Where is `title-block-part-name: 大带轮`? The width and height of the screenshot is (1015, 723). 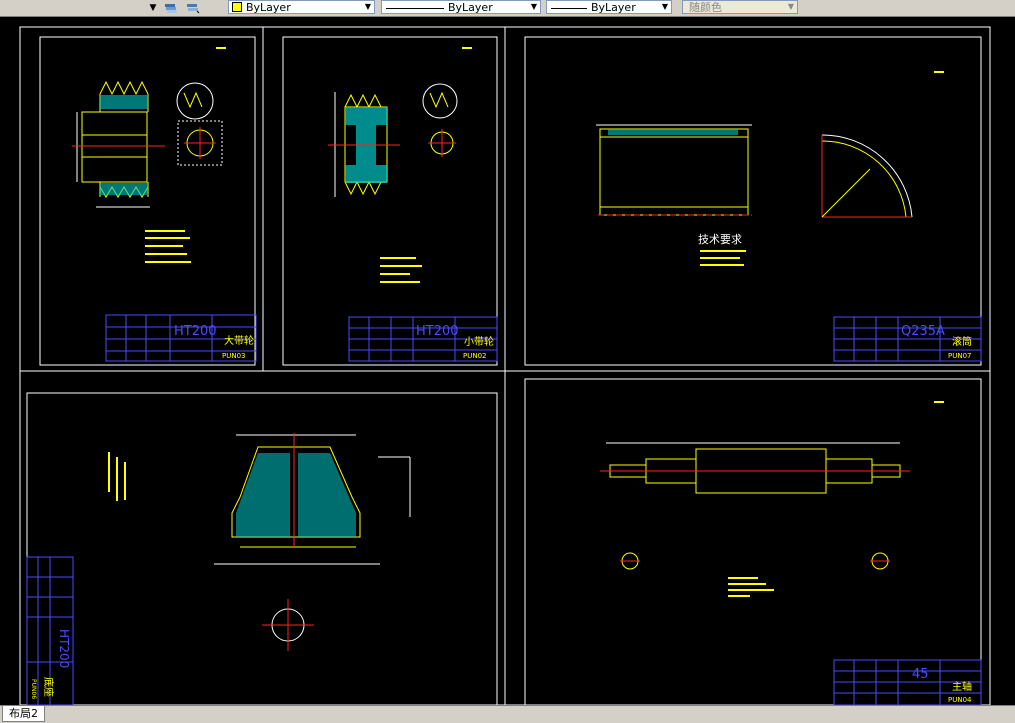
title-block-part-name: 大带轮 is located at coordinates (239, 340).